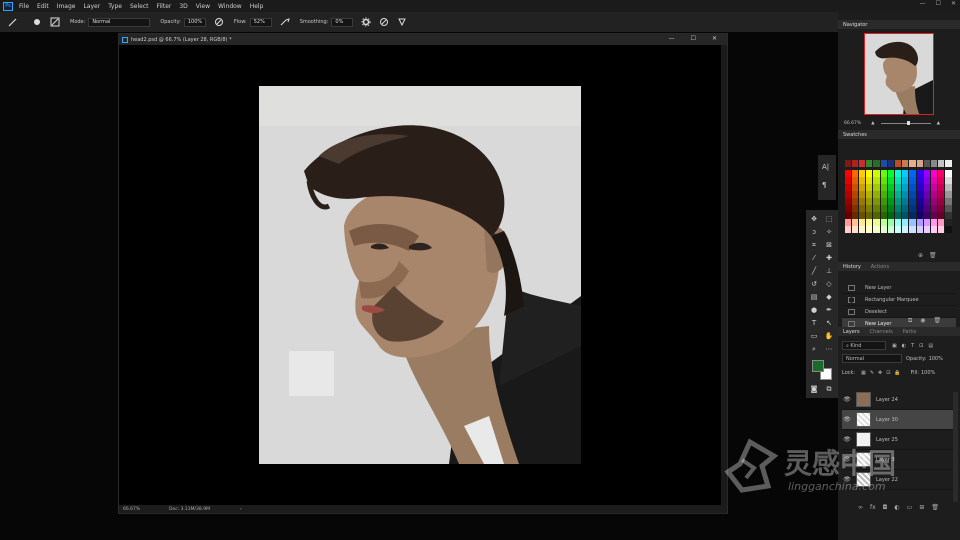 The image size is (960, 540). I want to click on menu-window: Window, so click(230, 6).